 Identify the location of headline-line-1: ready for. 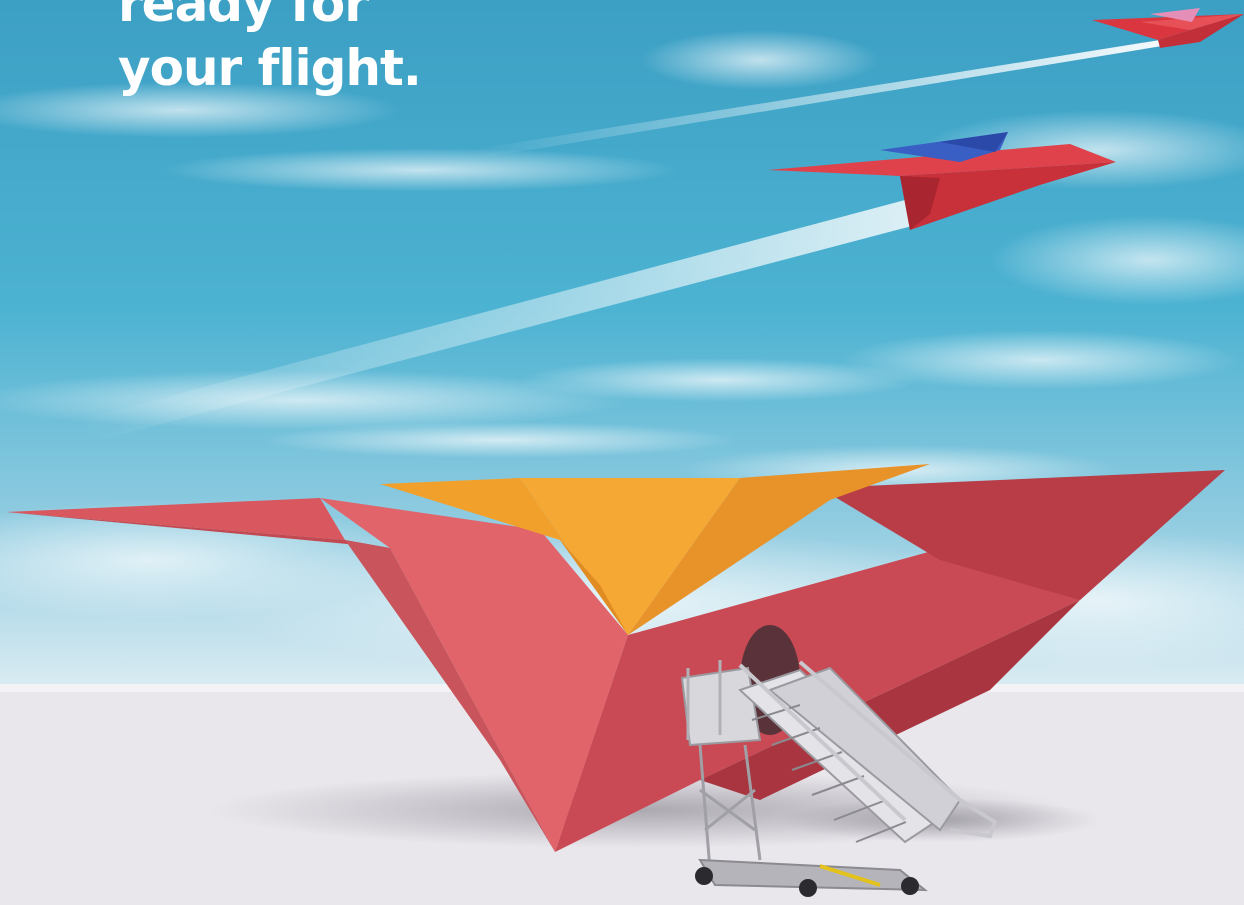
(243, 16).